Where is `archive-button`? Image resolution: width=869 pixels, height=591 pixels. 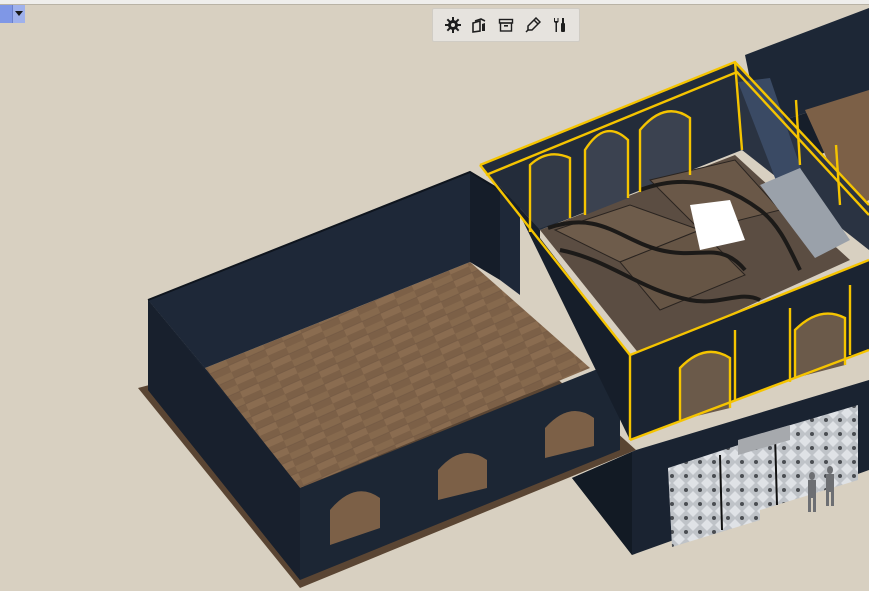
archive-button is located at coordinates (506, 25).